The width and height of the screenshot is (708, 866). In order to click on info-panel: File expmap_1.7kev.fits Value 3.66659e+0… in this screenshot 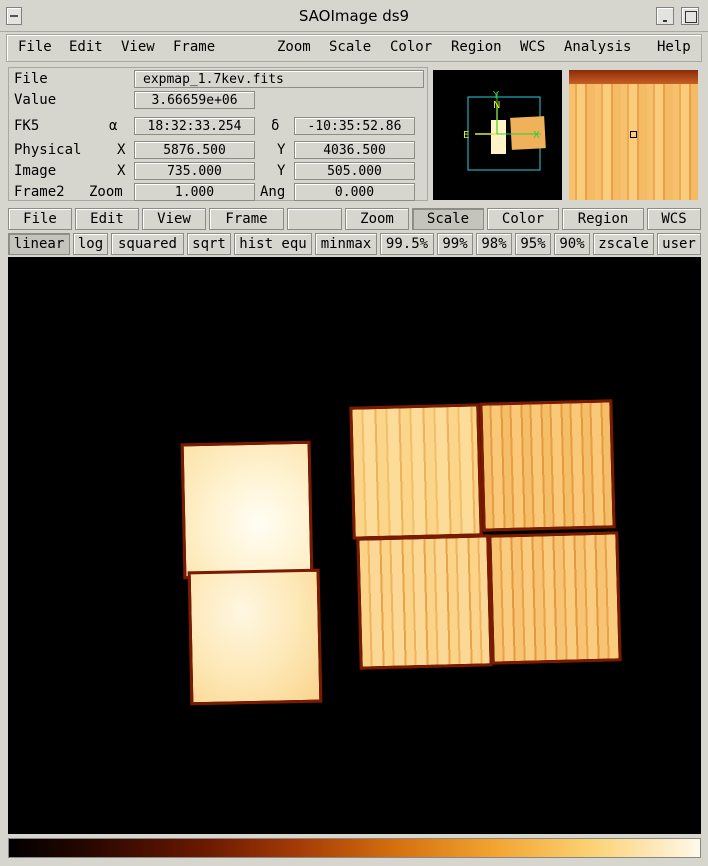, I will do `click(218, 134)`.